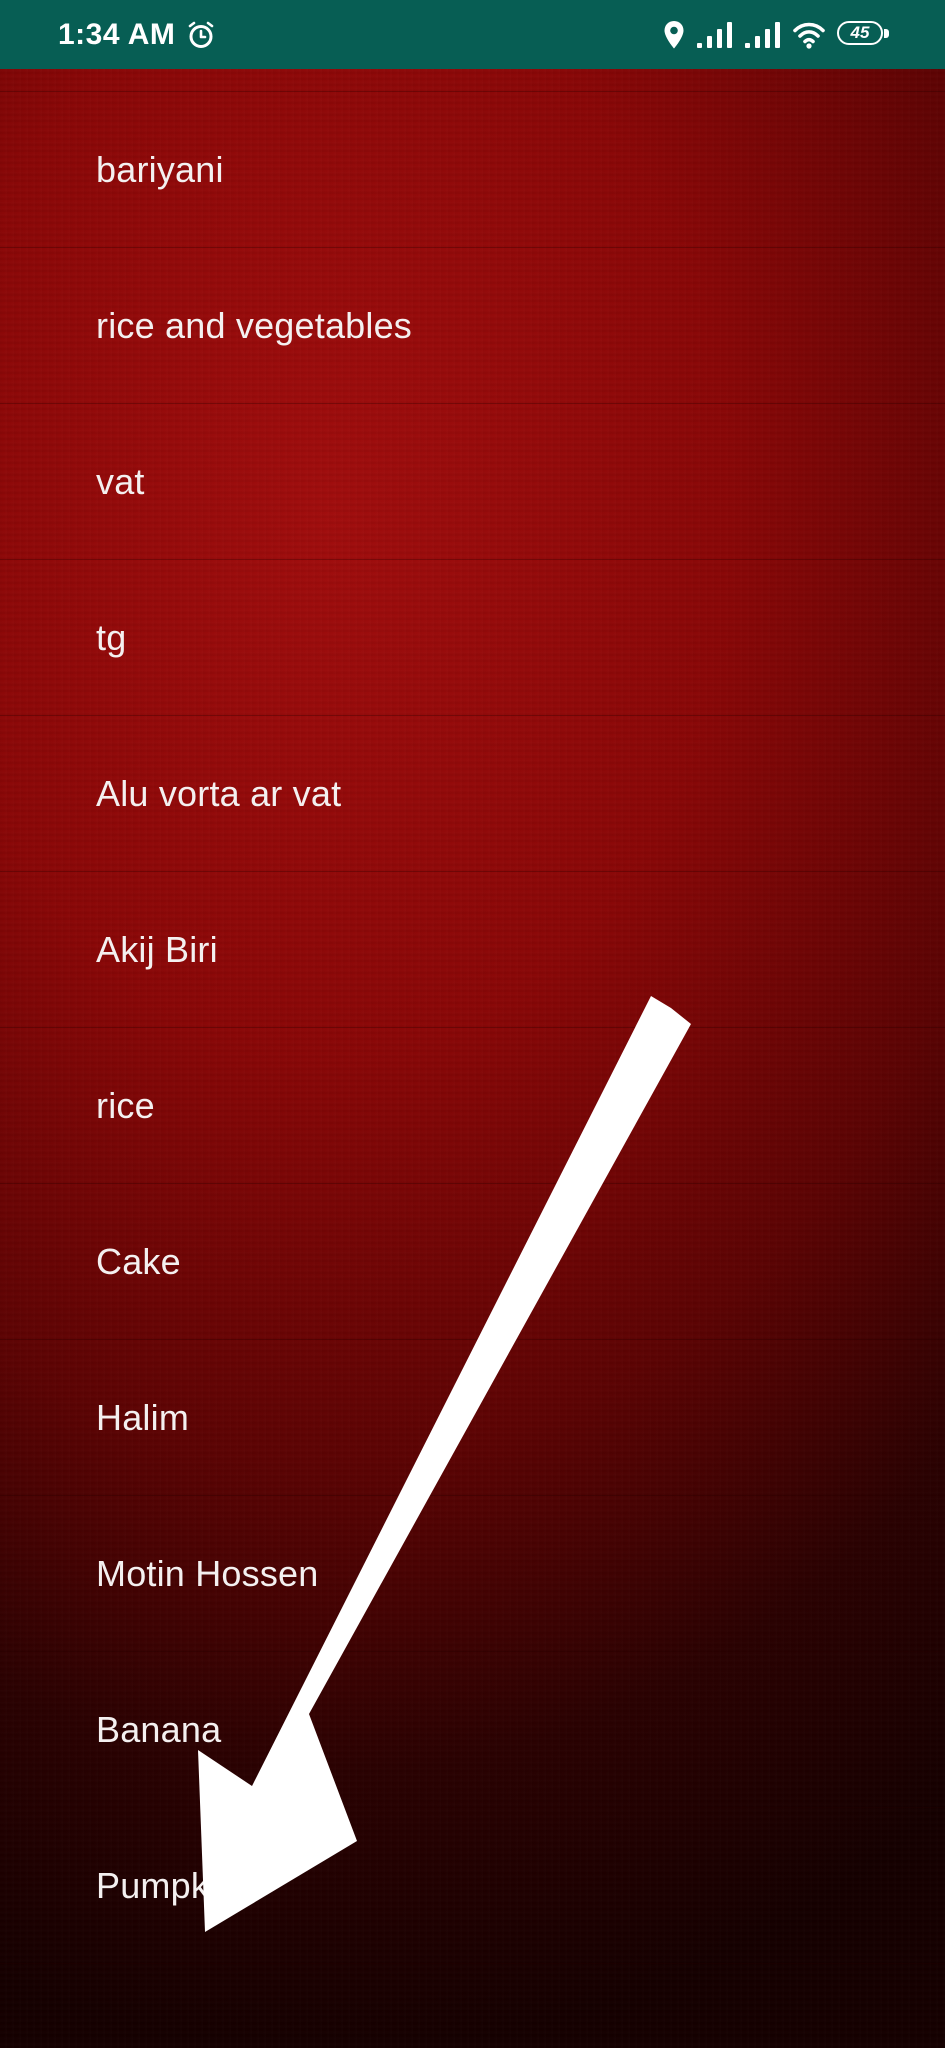  Describe the element at coordinates (472, 326) in the screenshot. I see `list-item: rice and vegetables` at that location.